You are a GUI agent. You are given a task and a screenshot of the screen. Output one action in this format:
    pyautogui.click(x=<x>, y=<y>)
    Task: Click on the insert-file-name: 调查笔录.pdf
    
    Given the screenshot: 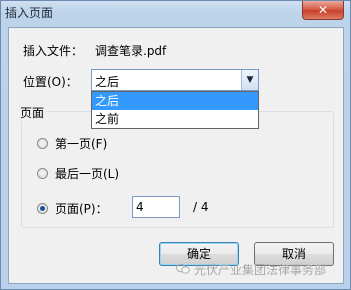 What is the action you would take?
    pyautogui.click(x=131, y=51)
    